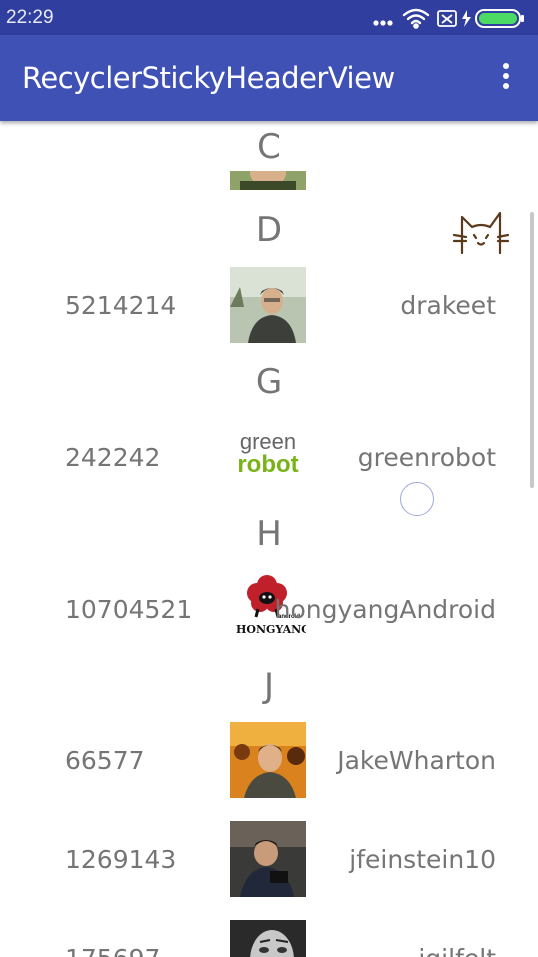  I want to click on status-time: 22:29, so click(30, 17).